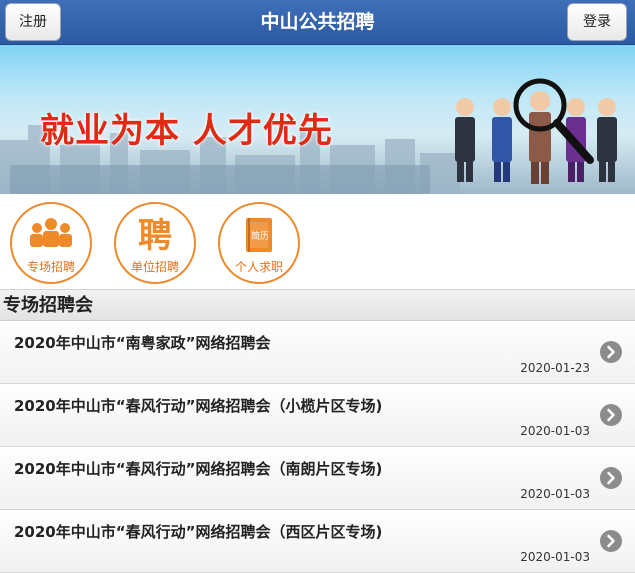 This screenshot has height=573, width=635. Describe the element at coordinates (198, 406) in the screenshot. I see `jobfair-title: 2020年中山市“春风行动”网络招聘会（小榄片区专场)` at that location.